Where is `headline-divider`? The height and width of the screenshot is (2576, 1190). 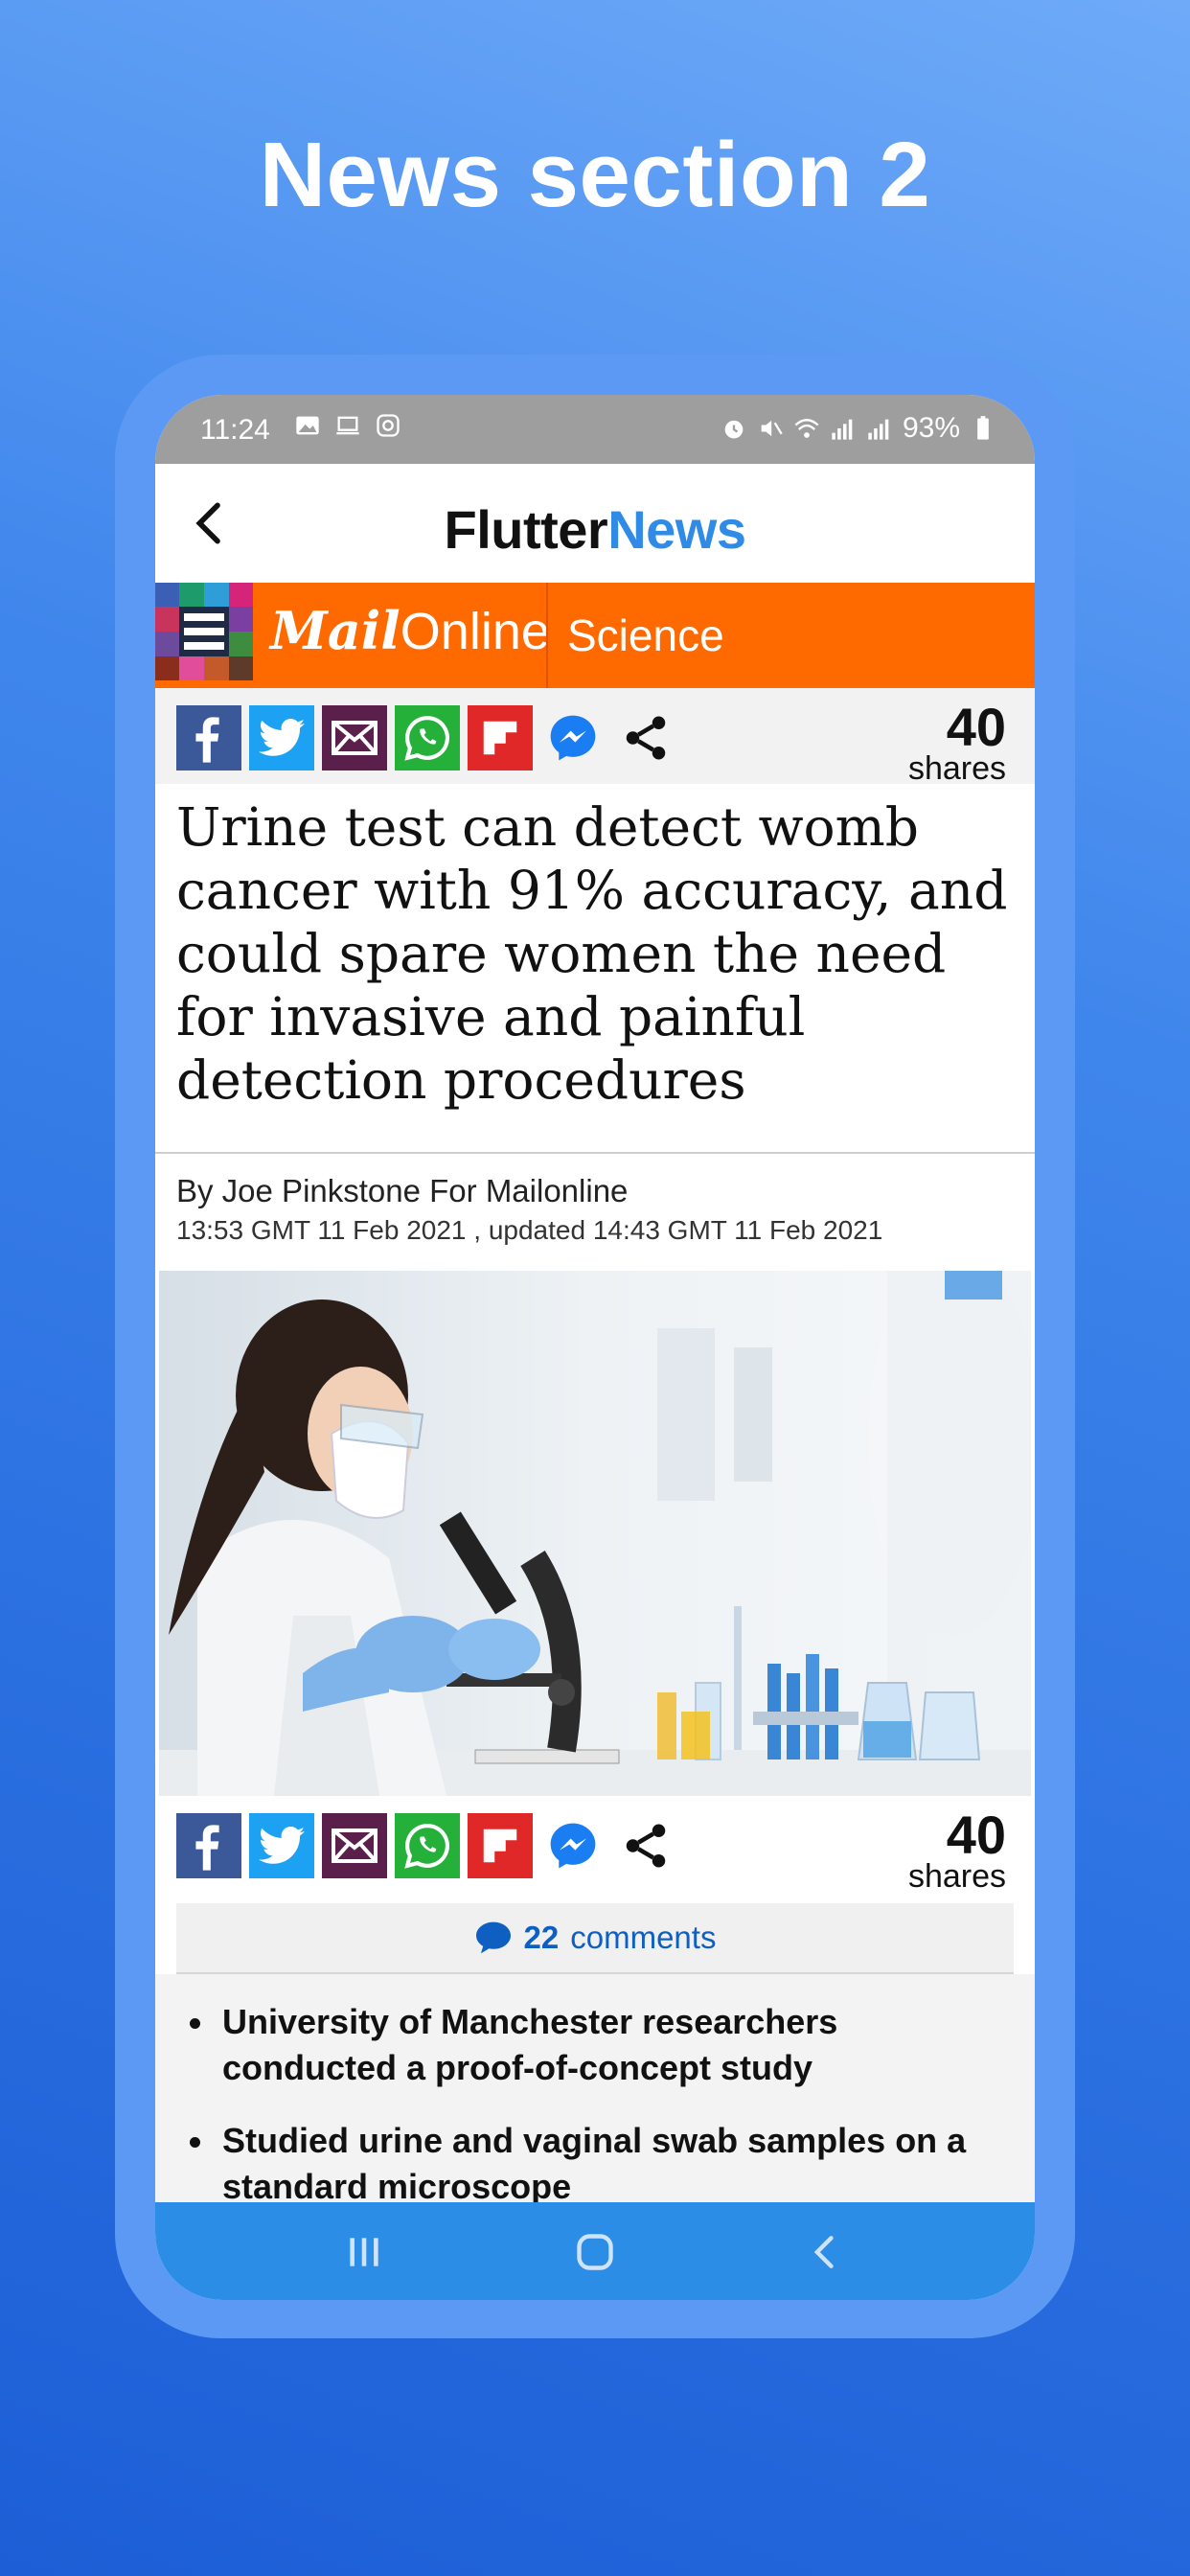
headline-divider is located at coordinates (595, 1153).